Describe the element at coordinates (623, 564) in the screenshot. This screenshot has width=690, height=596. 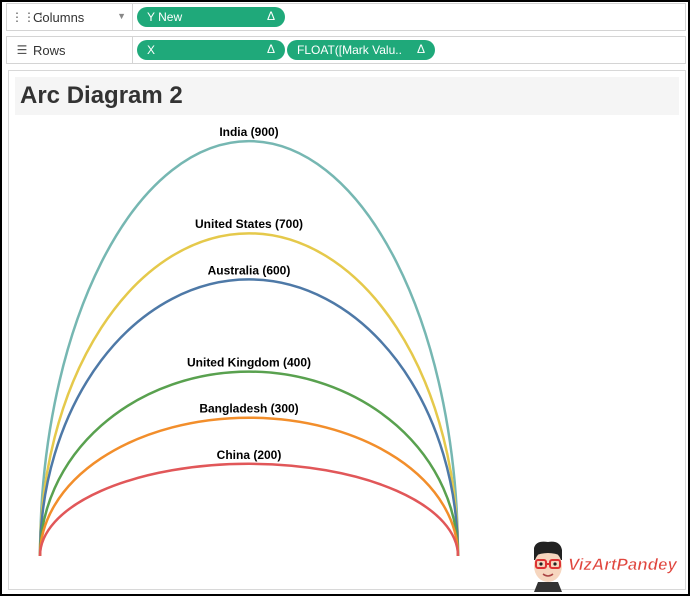
I see `logo-text: VizArtPandey` at that location.